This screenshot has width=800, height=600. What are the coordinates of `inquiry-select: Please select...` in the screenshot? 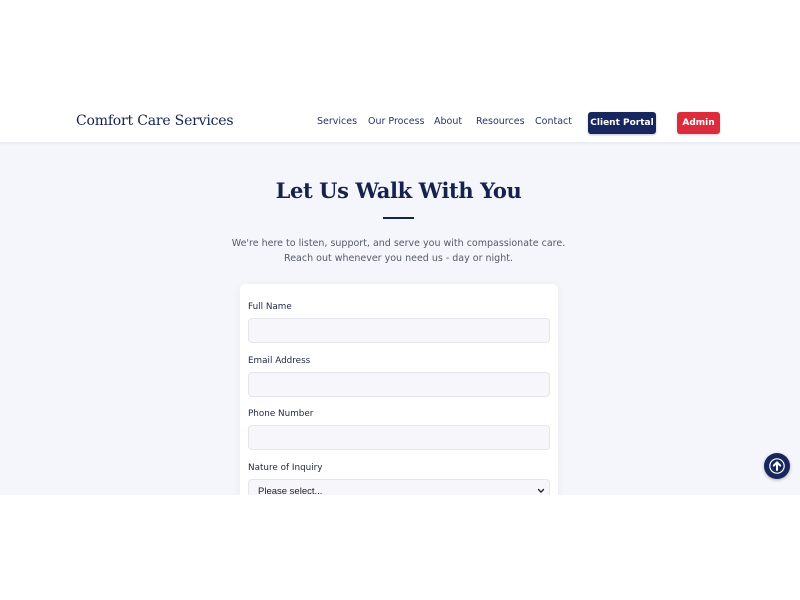 It's located at (399, 487).